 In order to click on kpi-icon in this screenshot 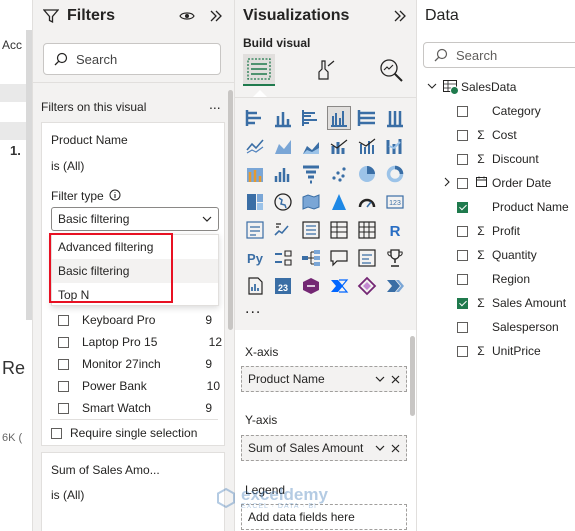, I will do `click(283, 230)`.